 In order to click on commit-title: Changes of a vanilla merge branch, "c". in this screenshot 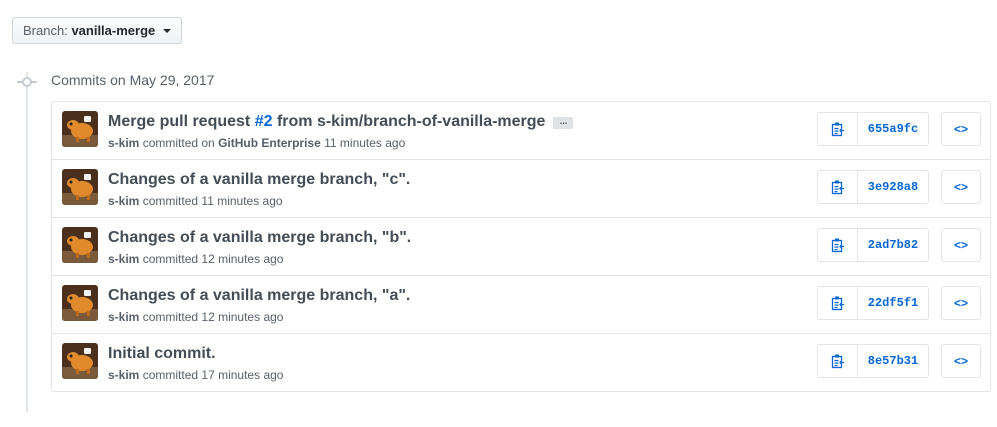, I will do `click(259, 179)`.